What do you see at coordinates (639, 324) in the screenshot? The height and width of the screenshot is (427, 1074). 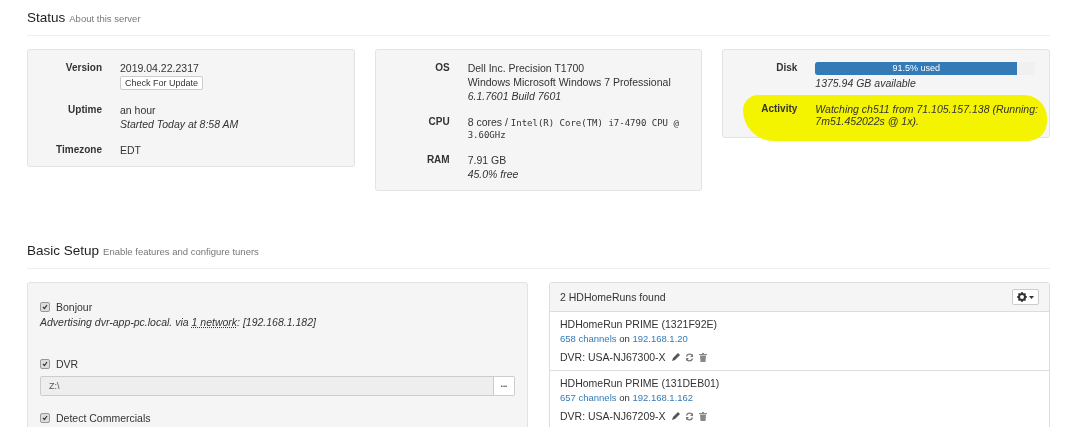 I see `device-name: HDHomeRun PRIME (1321F92E)` at bounding box center [639, 324].